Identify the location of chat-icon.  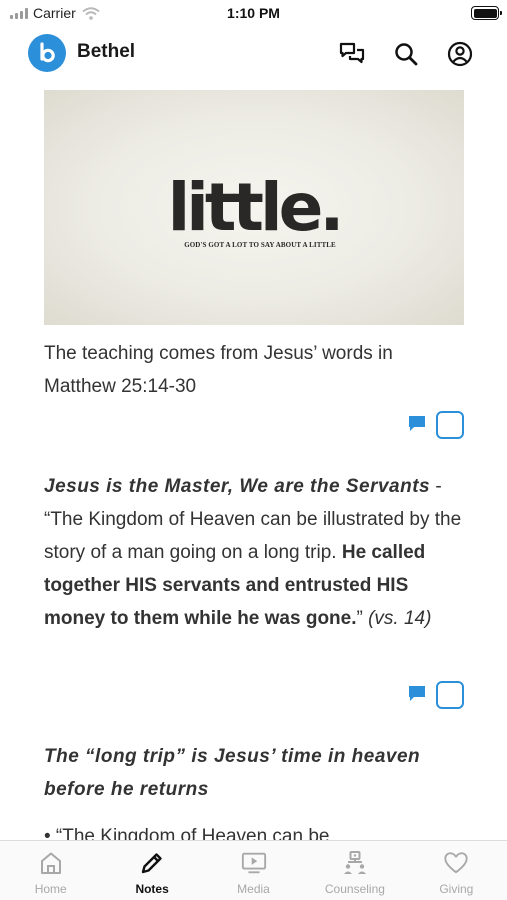
(352, 54).